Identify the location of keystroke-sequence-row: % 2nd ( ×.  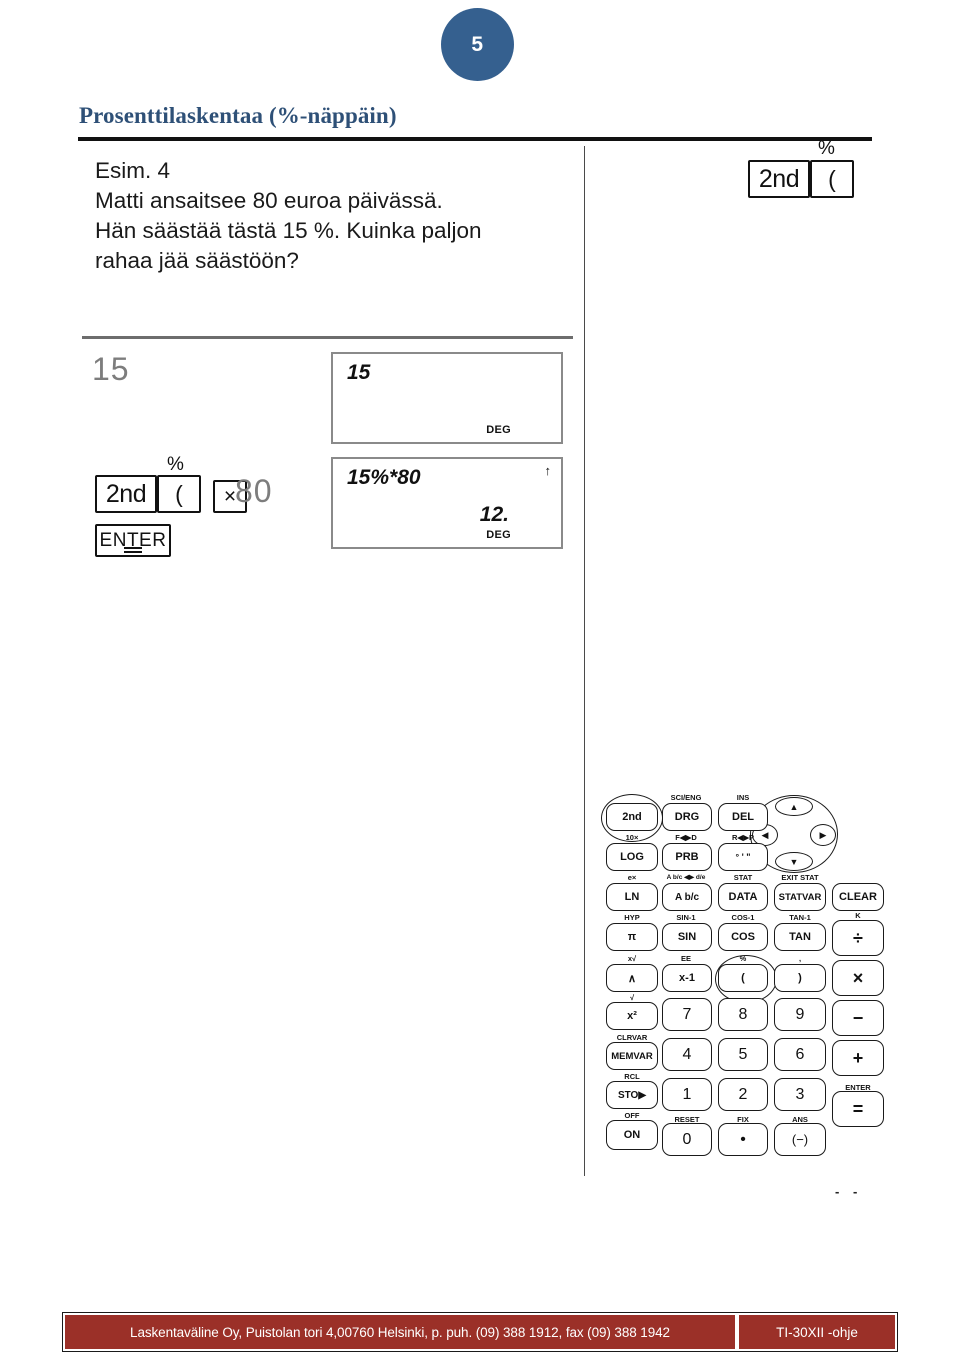
(171, 483).